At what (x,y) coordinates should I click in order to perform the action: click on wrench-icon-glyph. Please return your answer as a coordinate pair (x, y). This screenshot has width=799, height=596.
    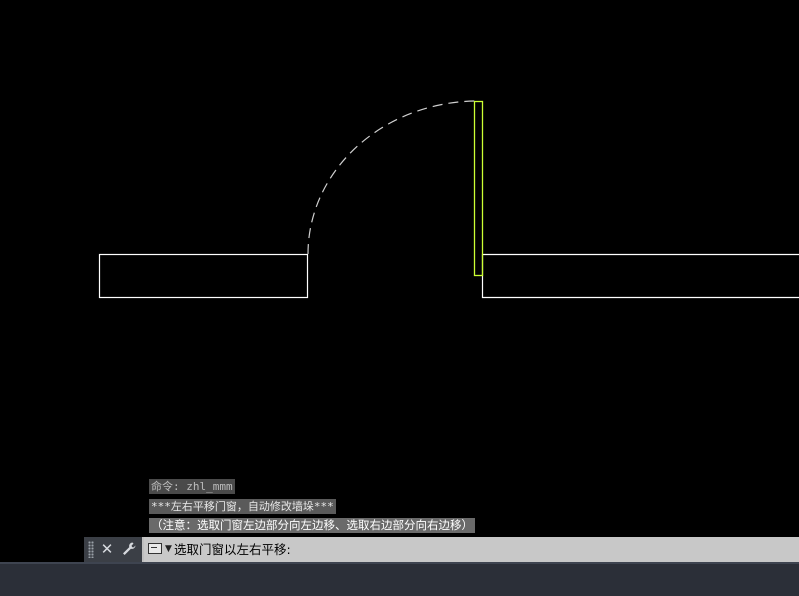
    Looking at the image, I should click on (129, 548).